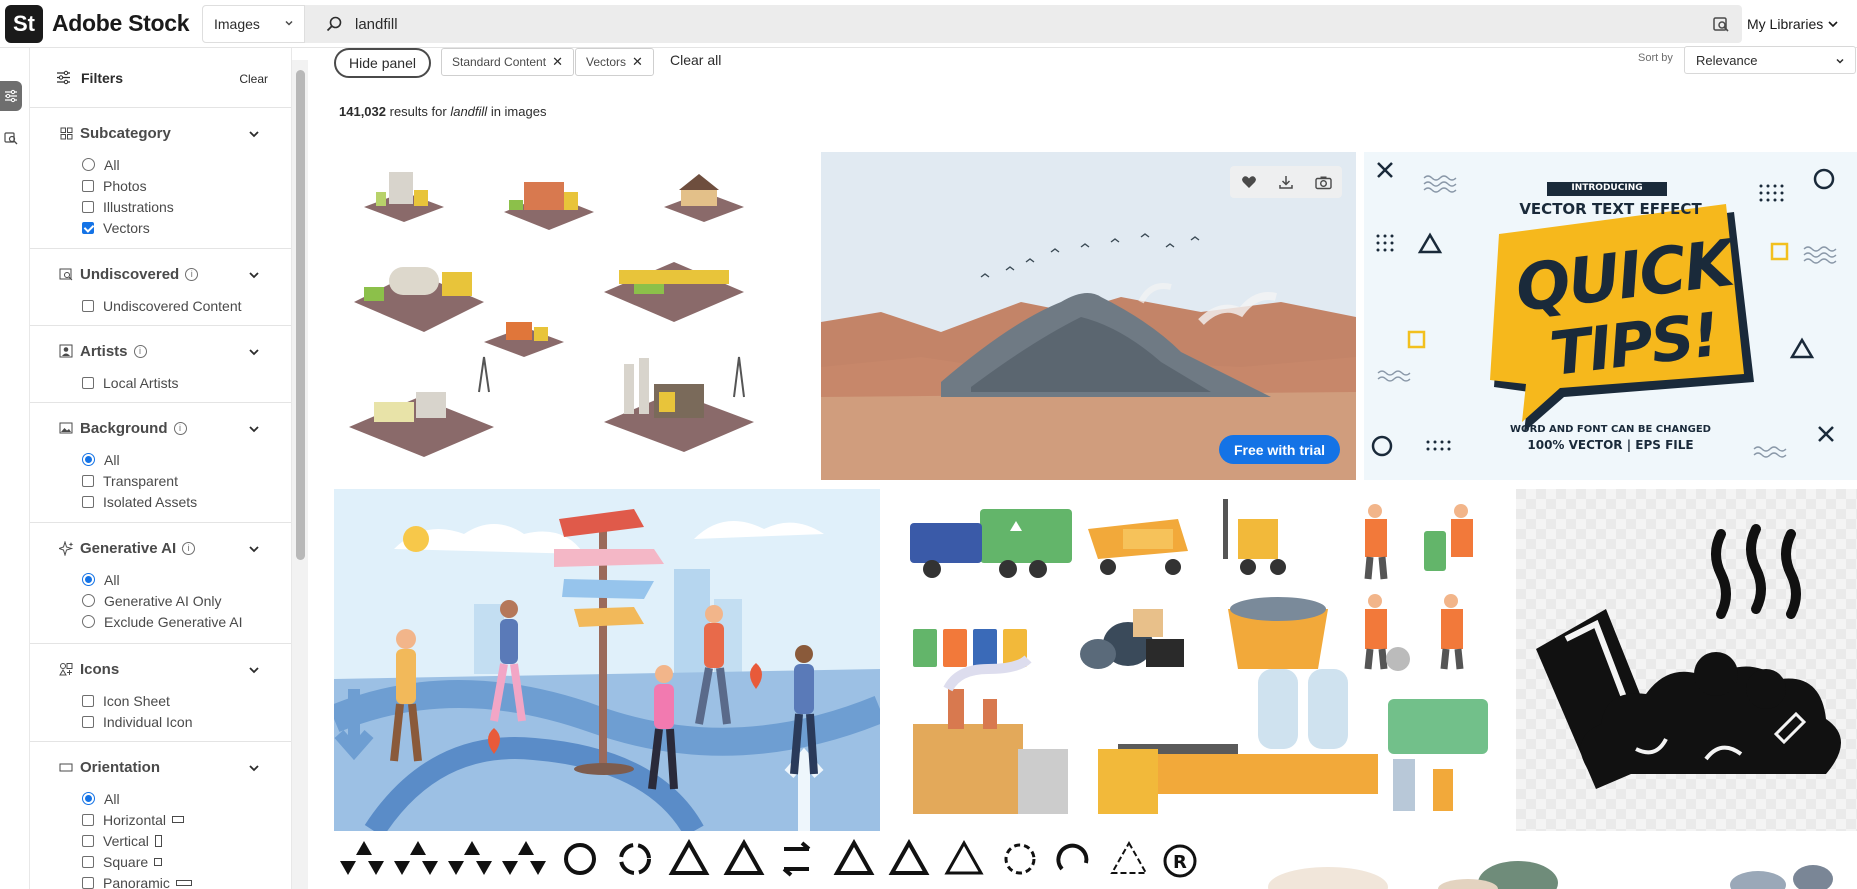  I want to click on subcategory-option-vectors: Vectors, so click(186, 227).